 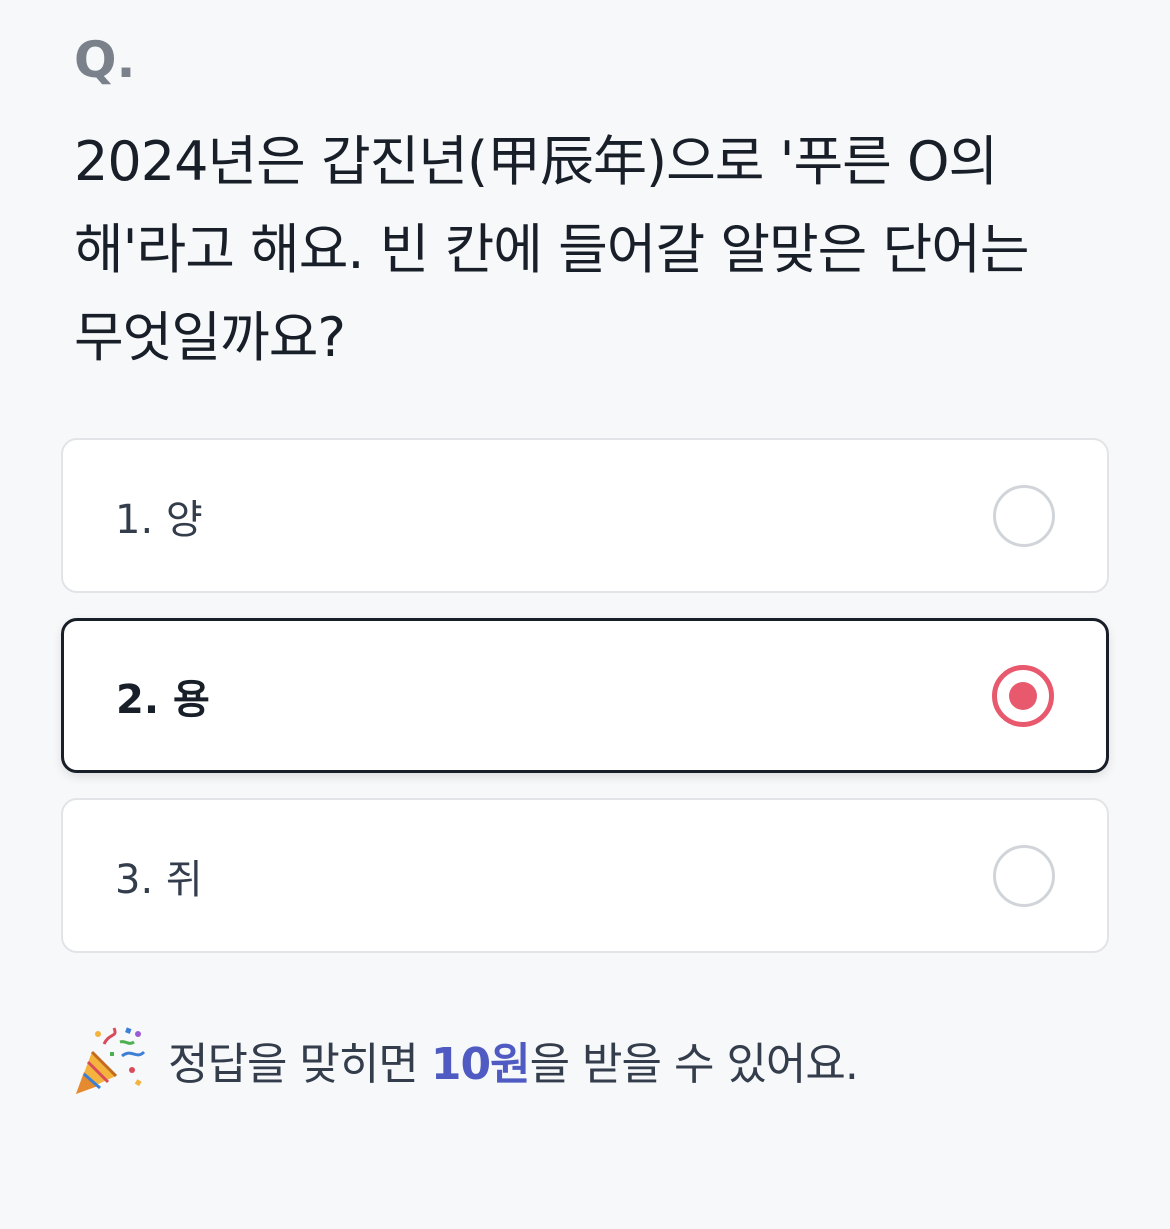 What do you see at coordinates (159, 519) in the screenshot?
I see `answer-option-label: 1. 양` at bounding box center [159, 519].